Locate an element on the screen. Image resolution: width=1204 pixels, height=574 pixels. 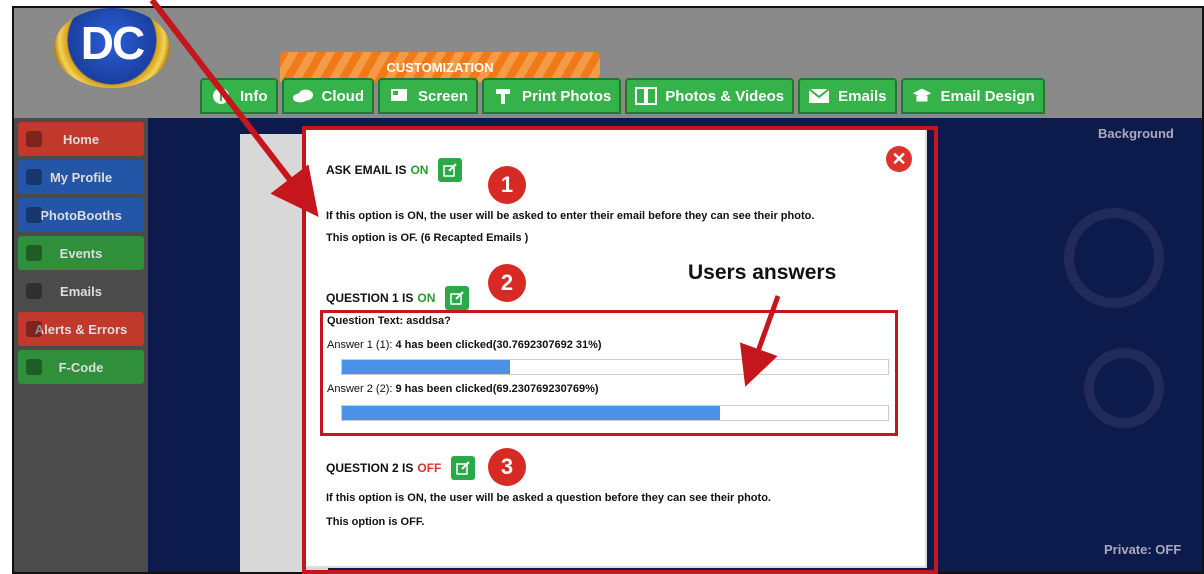
arrow-to-ask-email is located at coordinates (234, 109).